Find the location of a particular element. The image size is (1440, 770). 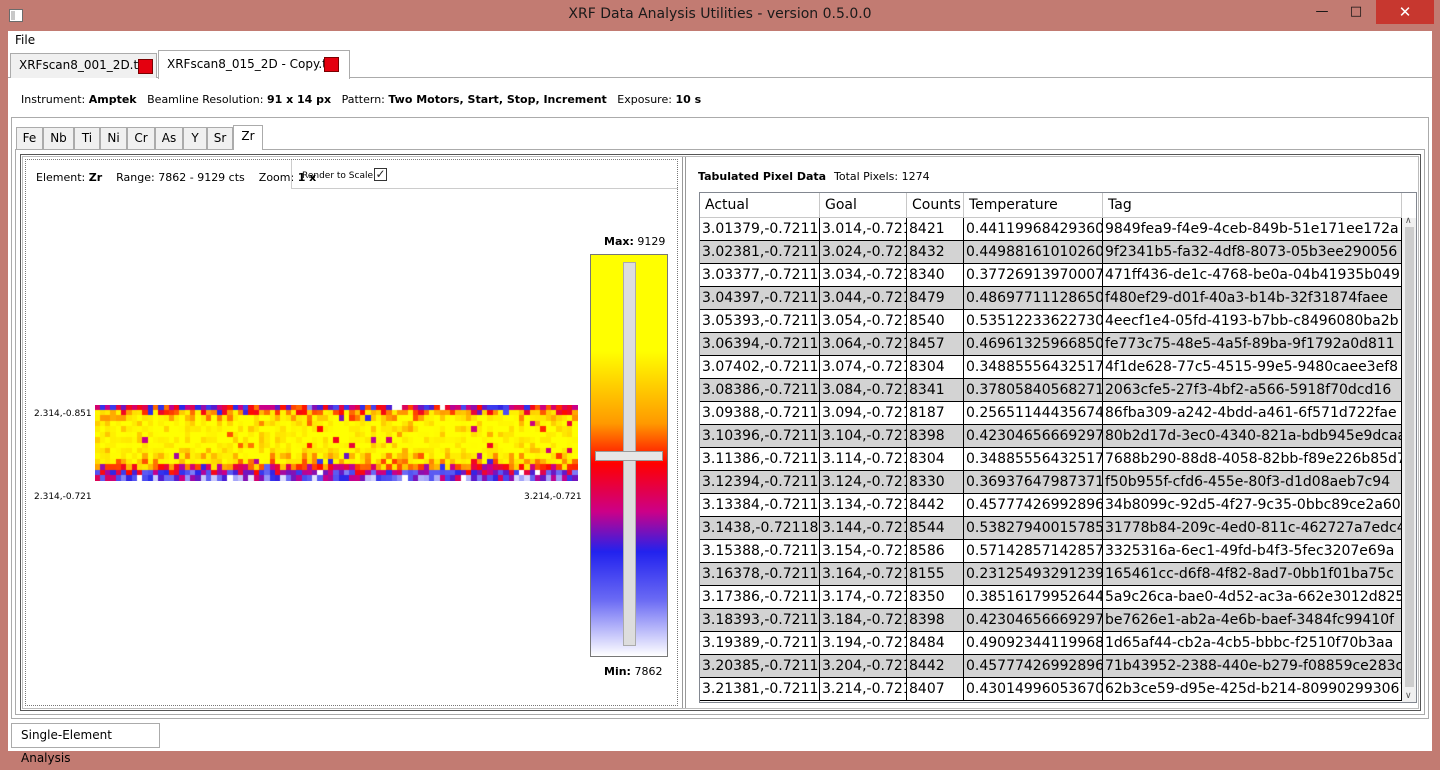

file-tab-1: XRFscan8_015_2D - Copy.txt is located at coordinates (254, 64).